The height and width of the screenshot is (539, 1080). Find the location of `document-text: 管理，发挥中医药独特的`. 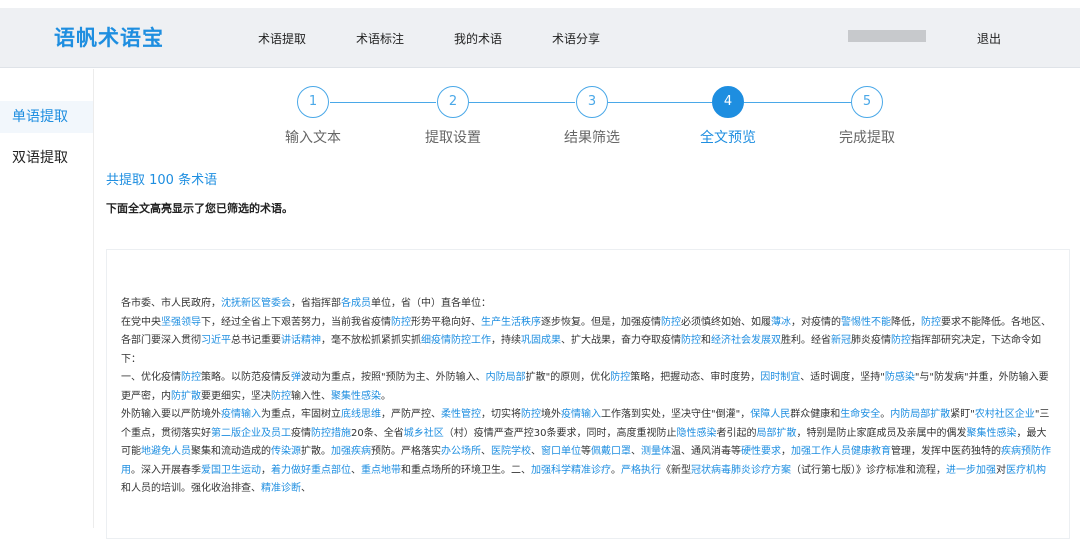

document-text: 管理，发挥中医药独特的 is located at coordinates (946, 451).